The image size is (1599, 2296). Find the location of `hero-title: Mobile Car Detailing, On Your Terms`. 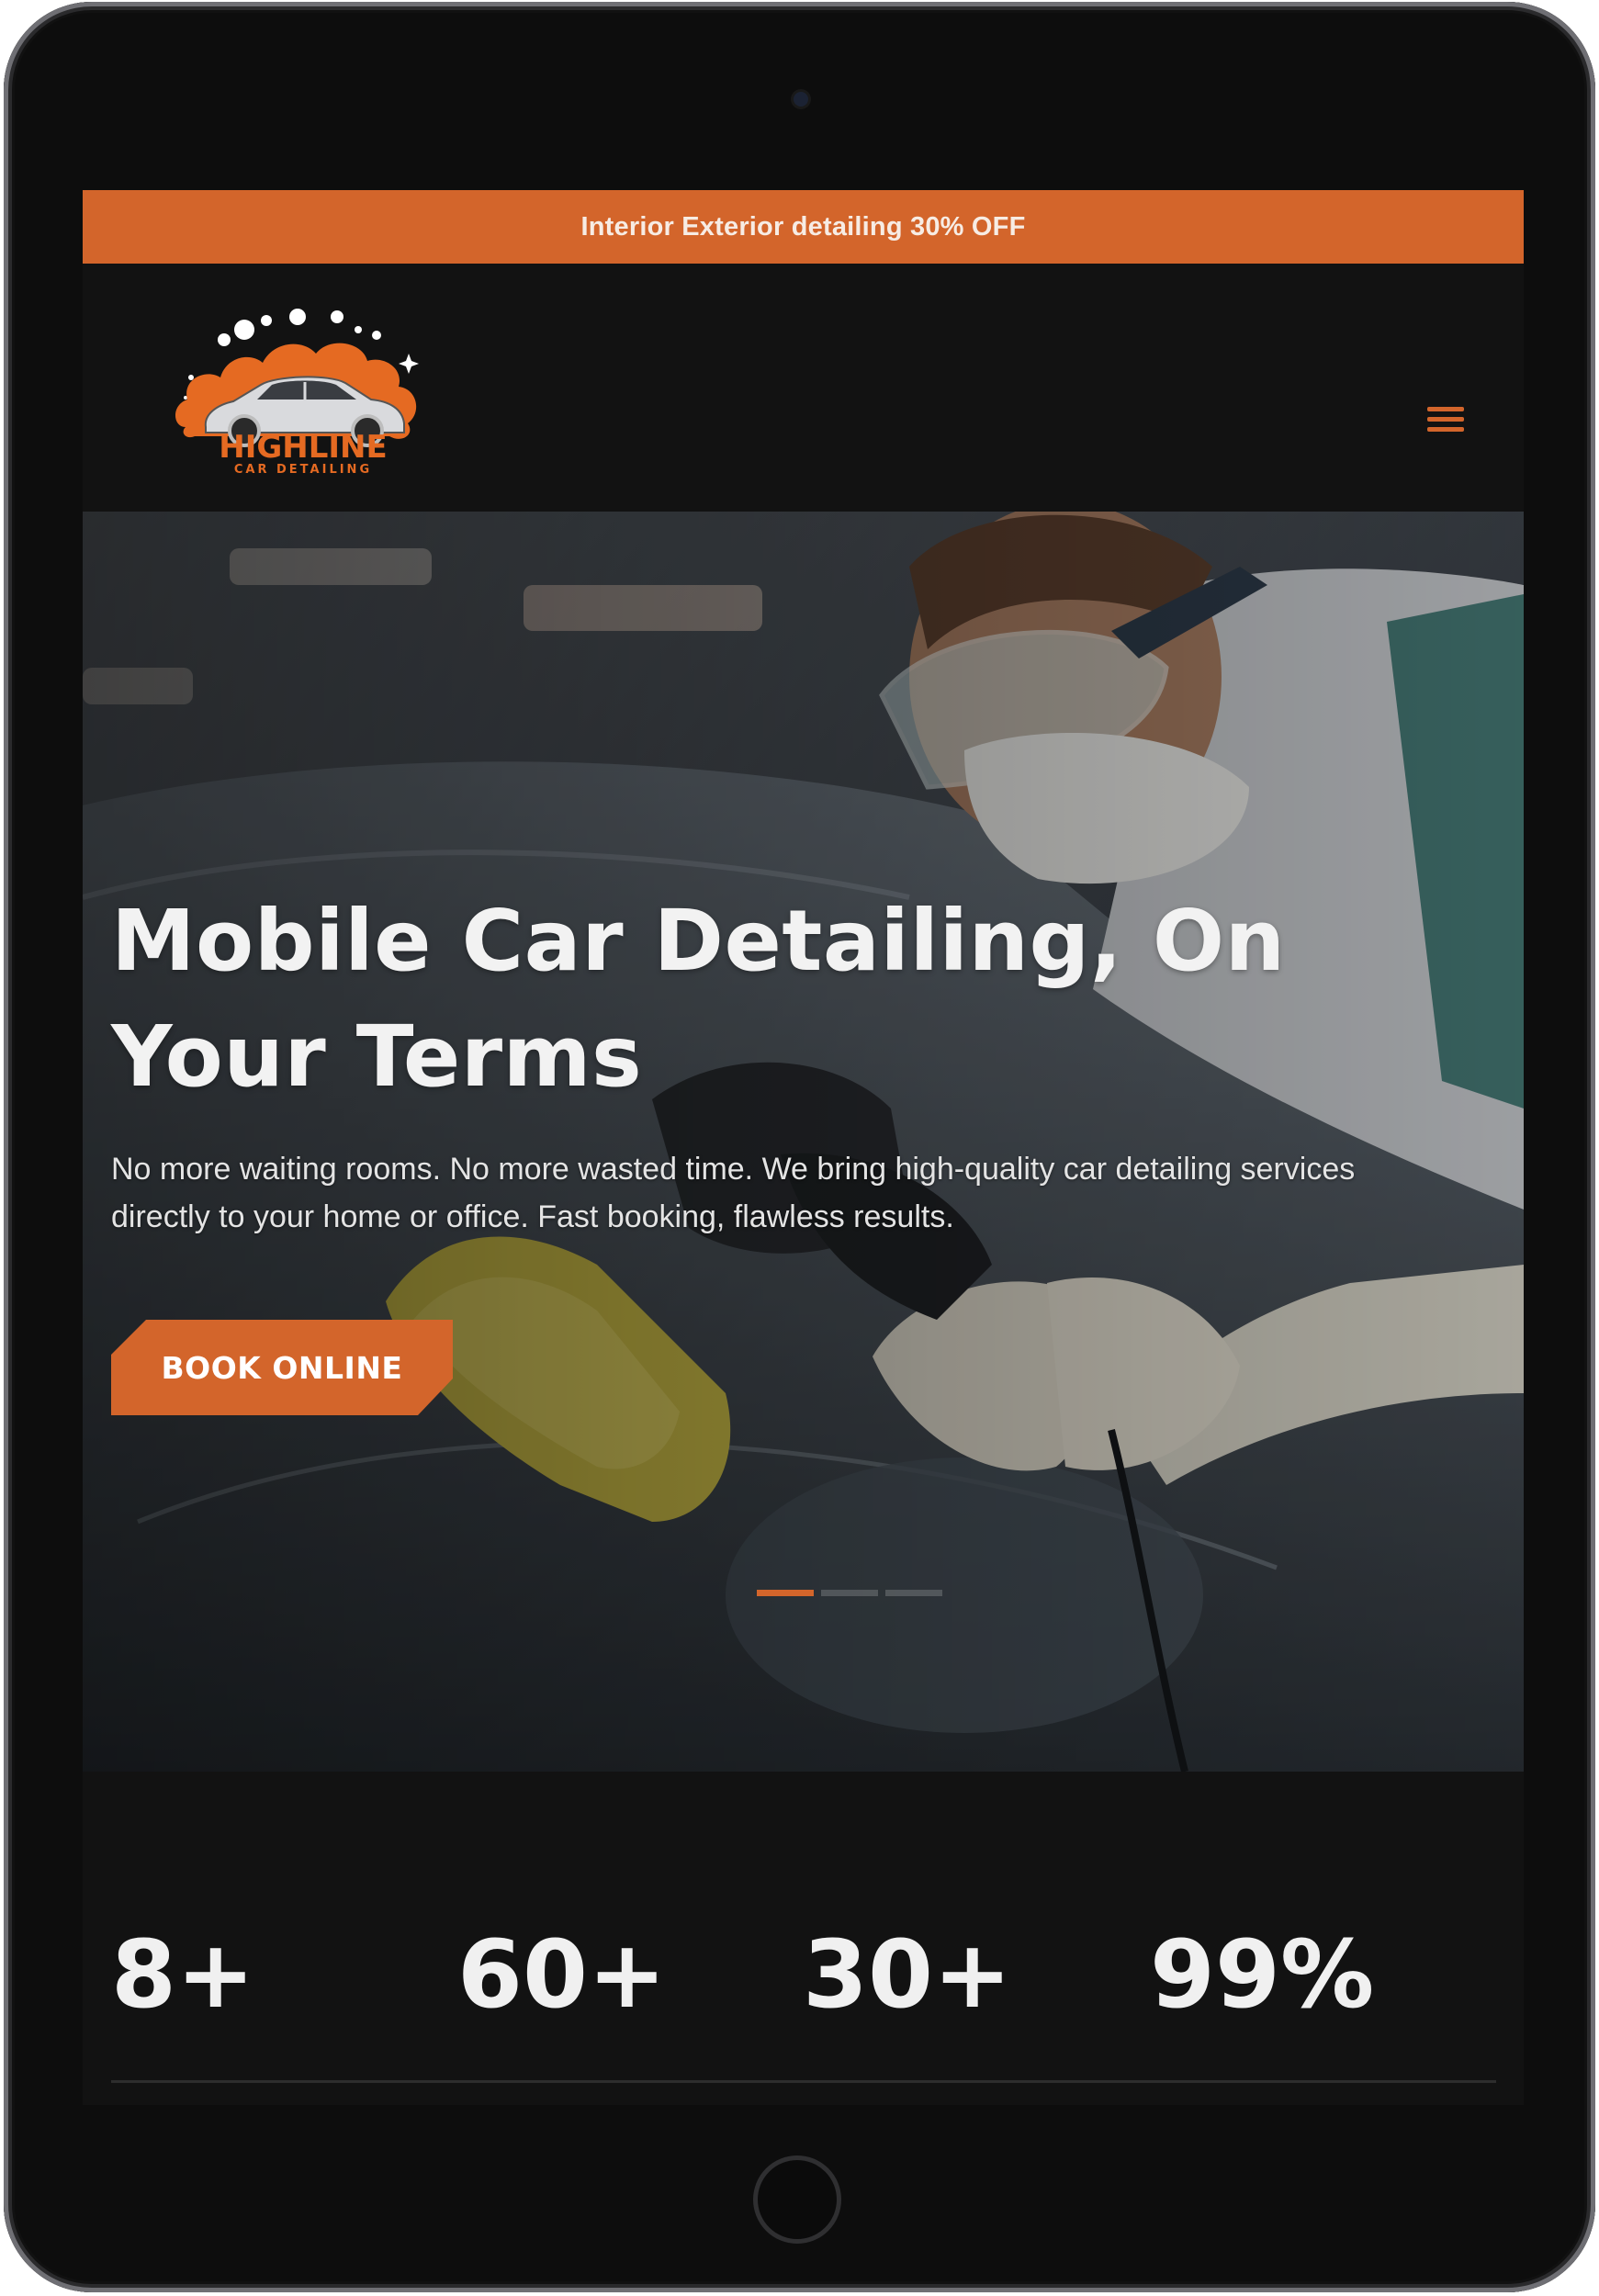

hero-title: Mobile Car Detailing, On Your Terms is located at coordinates (698, 999).